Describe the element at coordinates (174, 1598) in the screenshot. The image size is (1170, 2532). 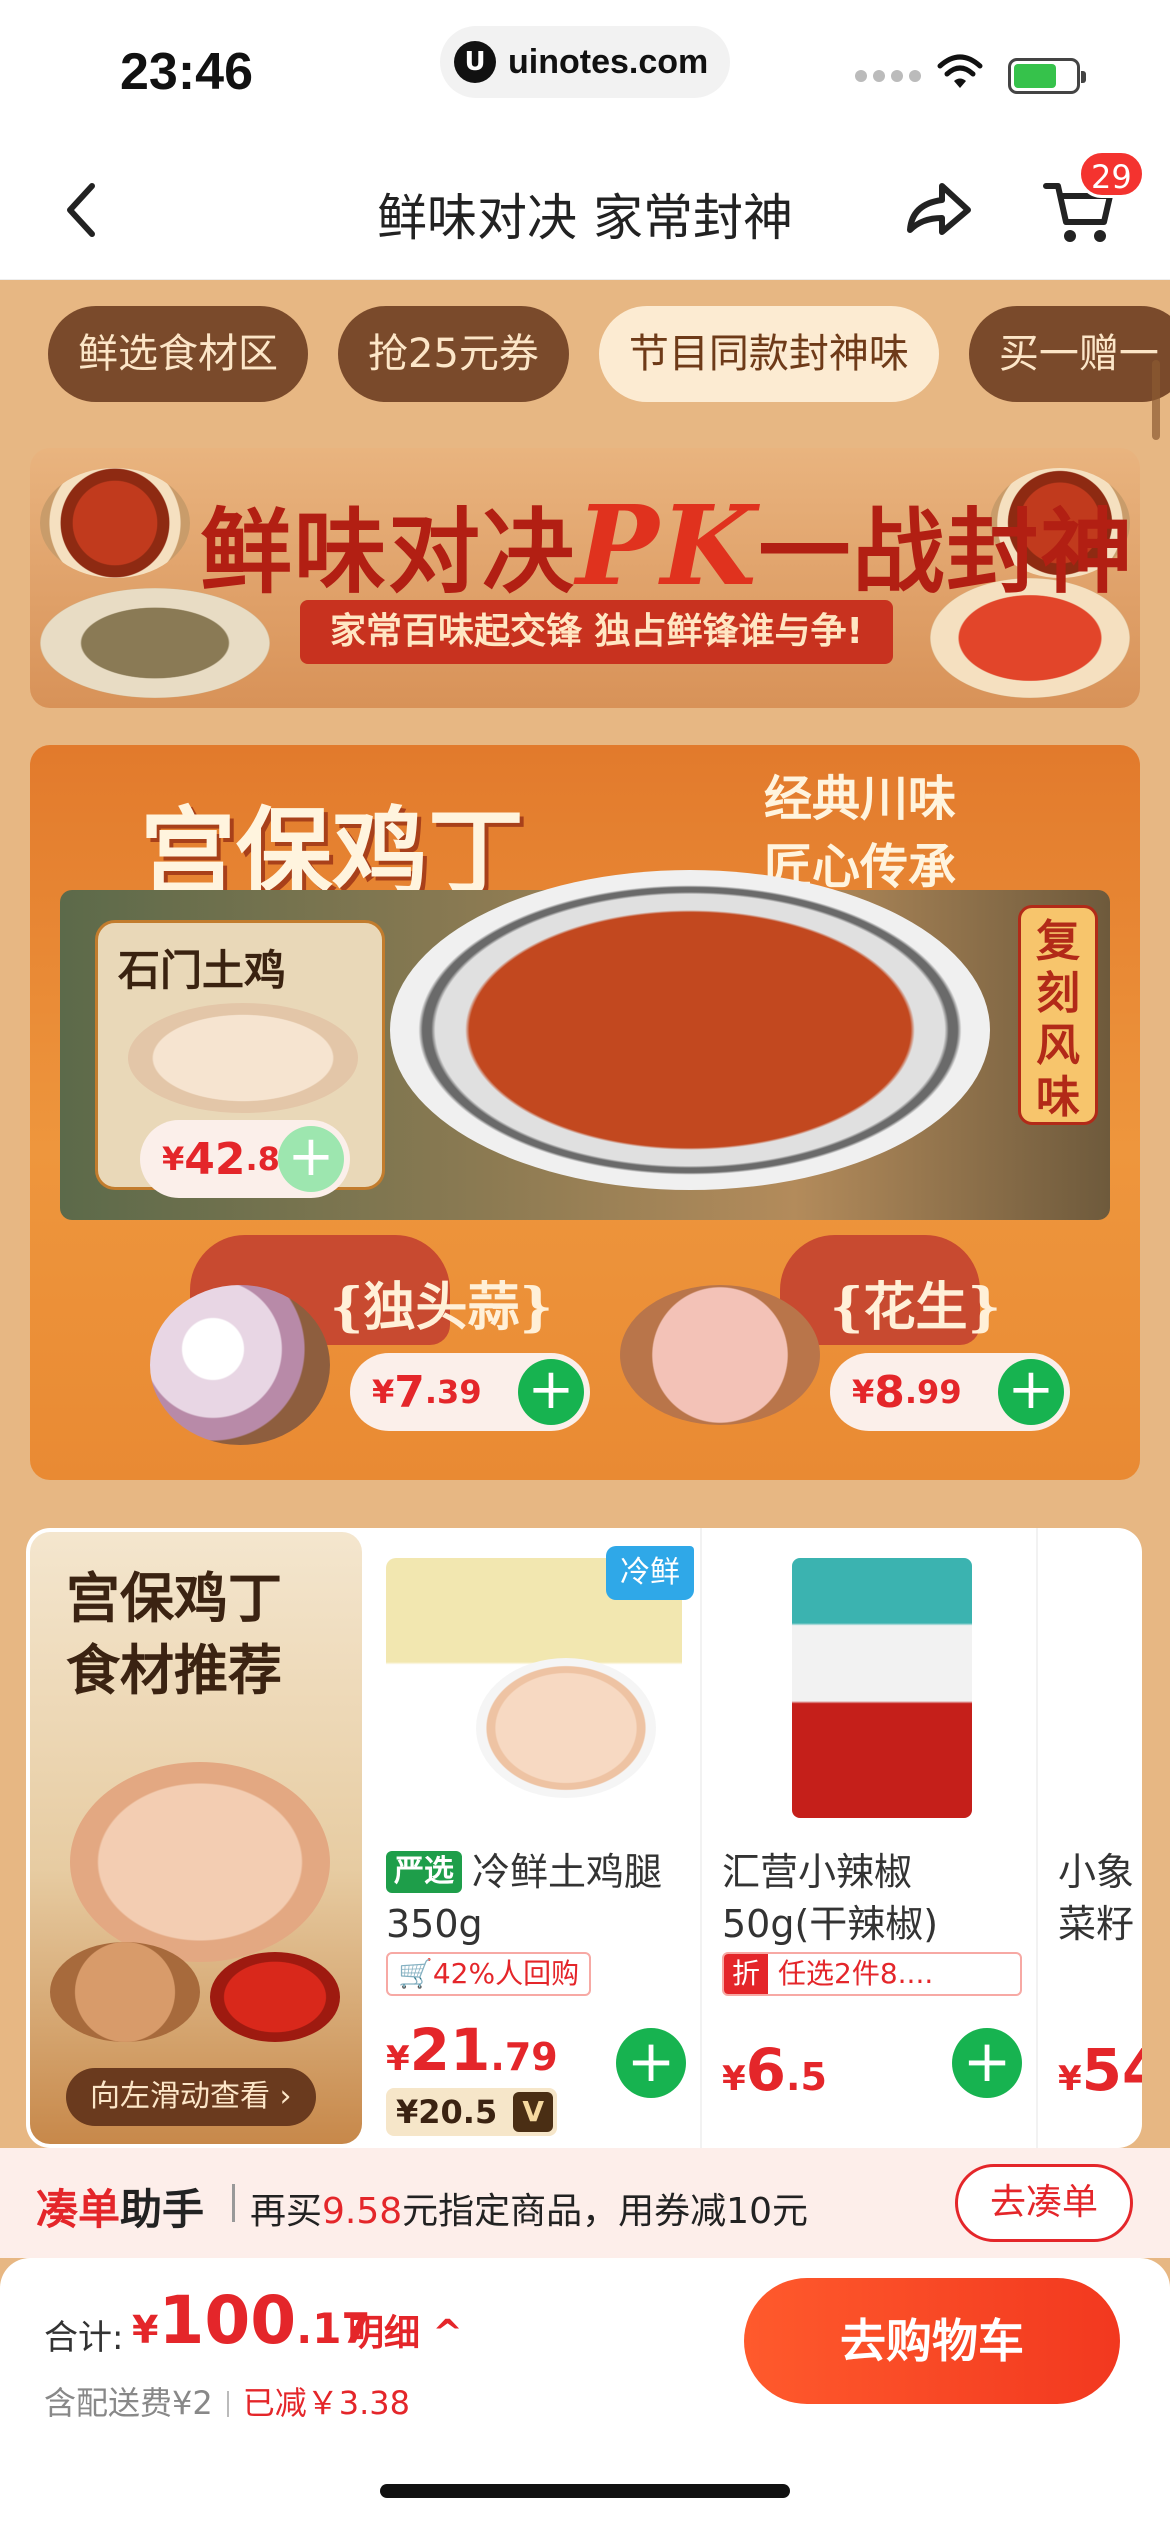
I see `promo-title-line1: 宫保鸡丁` at that location.